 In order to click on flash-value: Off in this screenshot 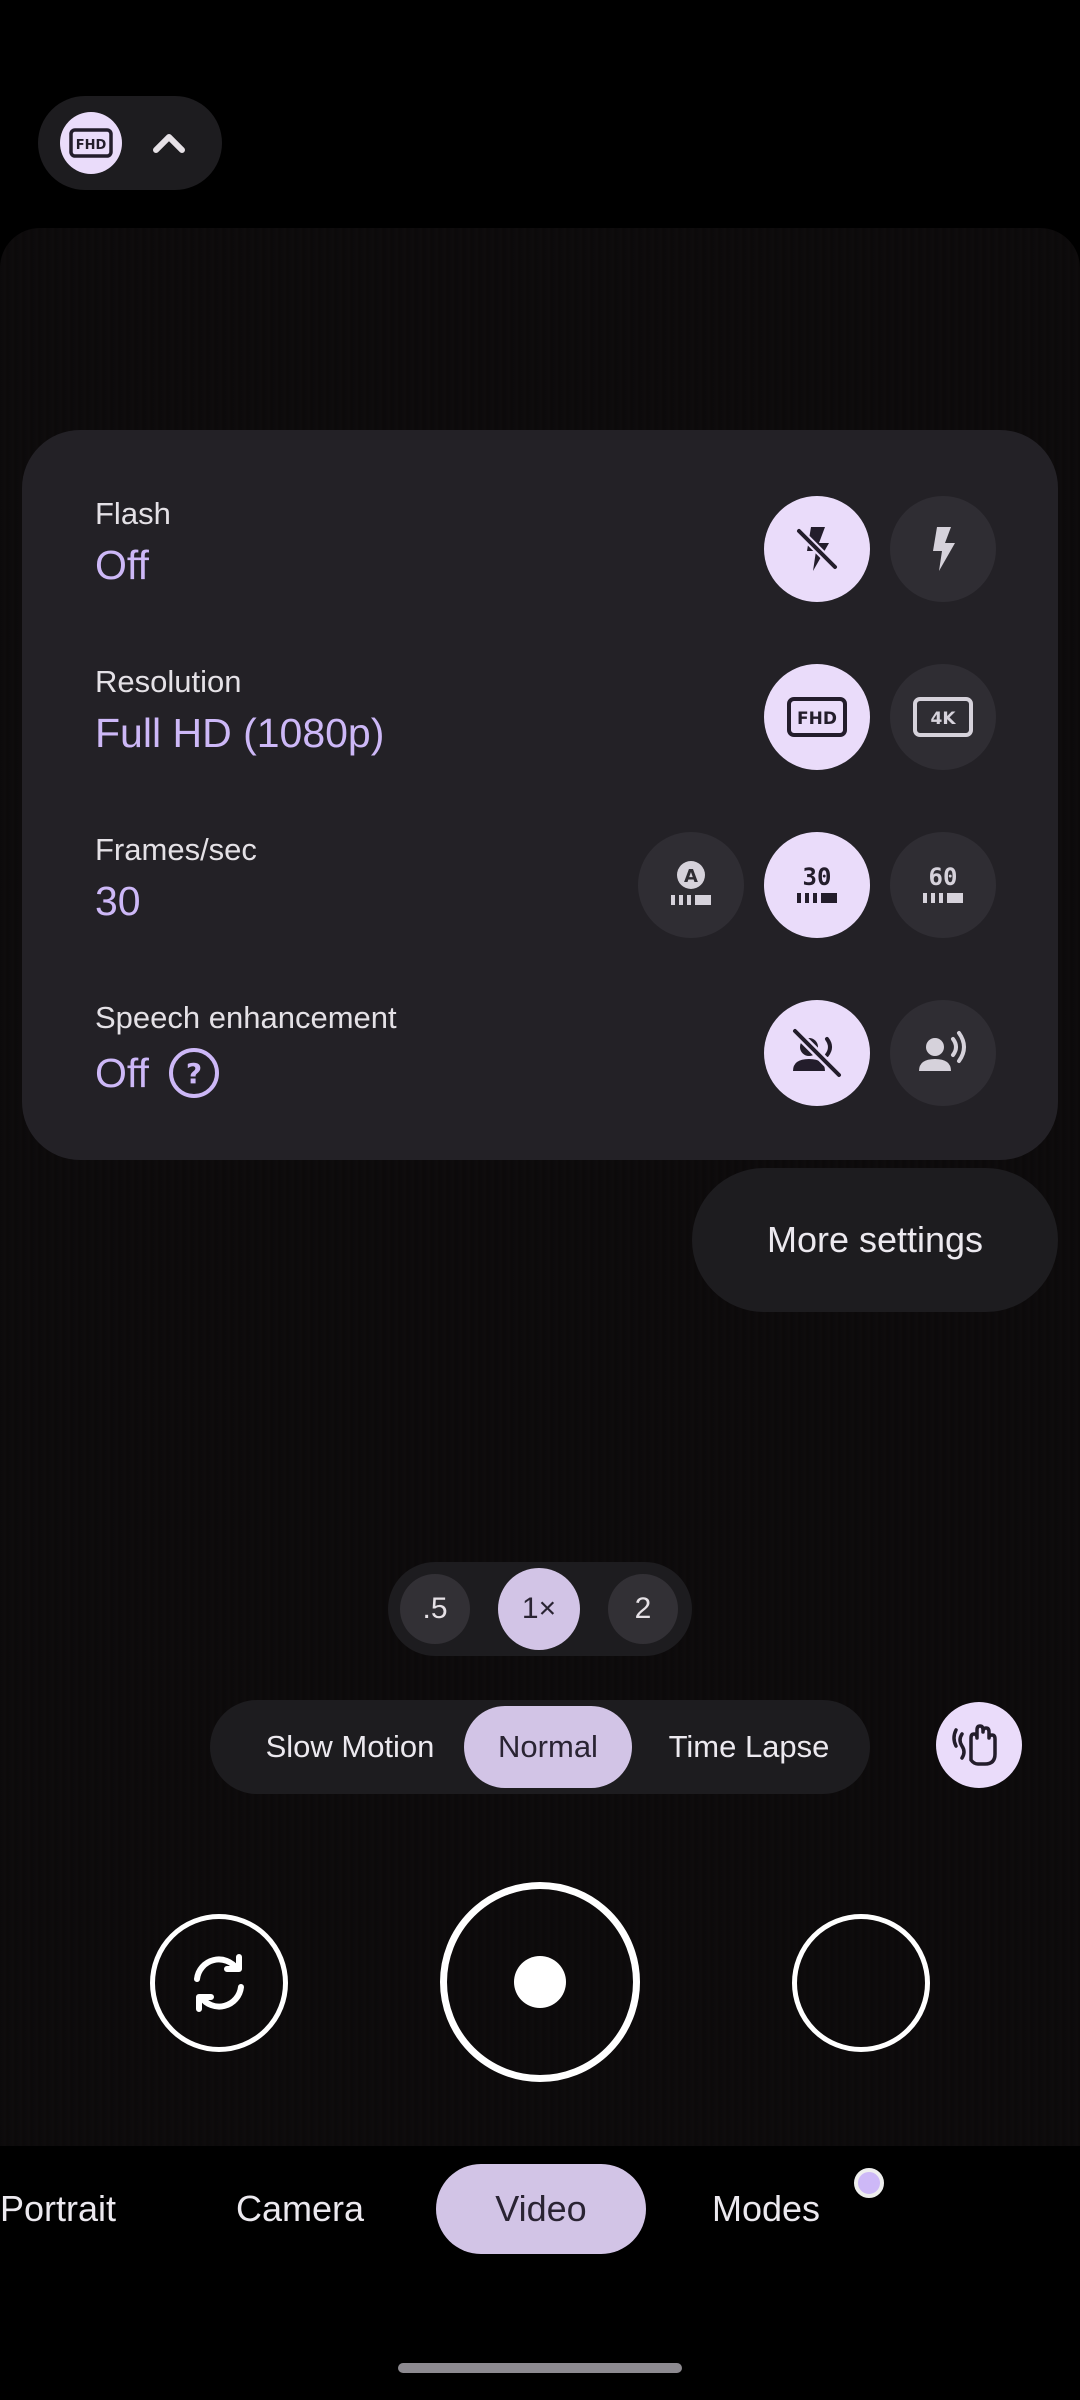, I will do `click(122, 565)`.